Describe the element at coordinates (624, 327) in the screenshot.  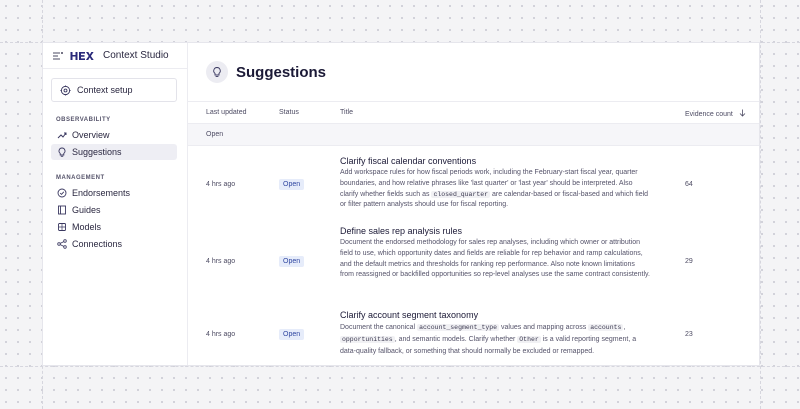
I see `desc-text: ,` at that location.